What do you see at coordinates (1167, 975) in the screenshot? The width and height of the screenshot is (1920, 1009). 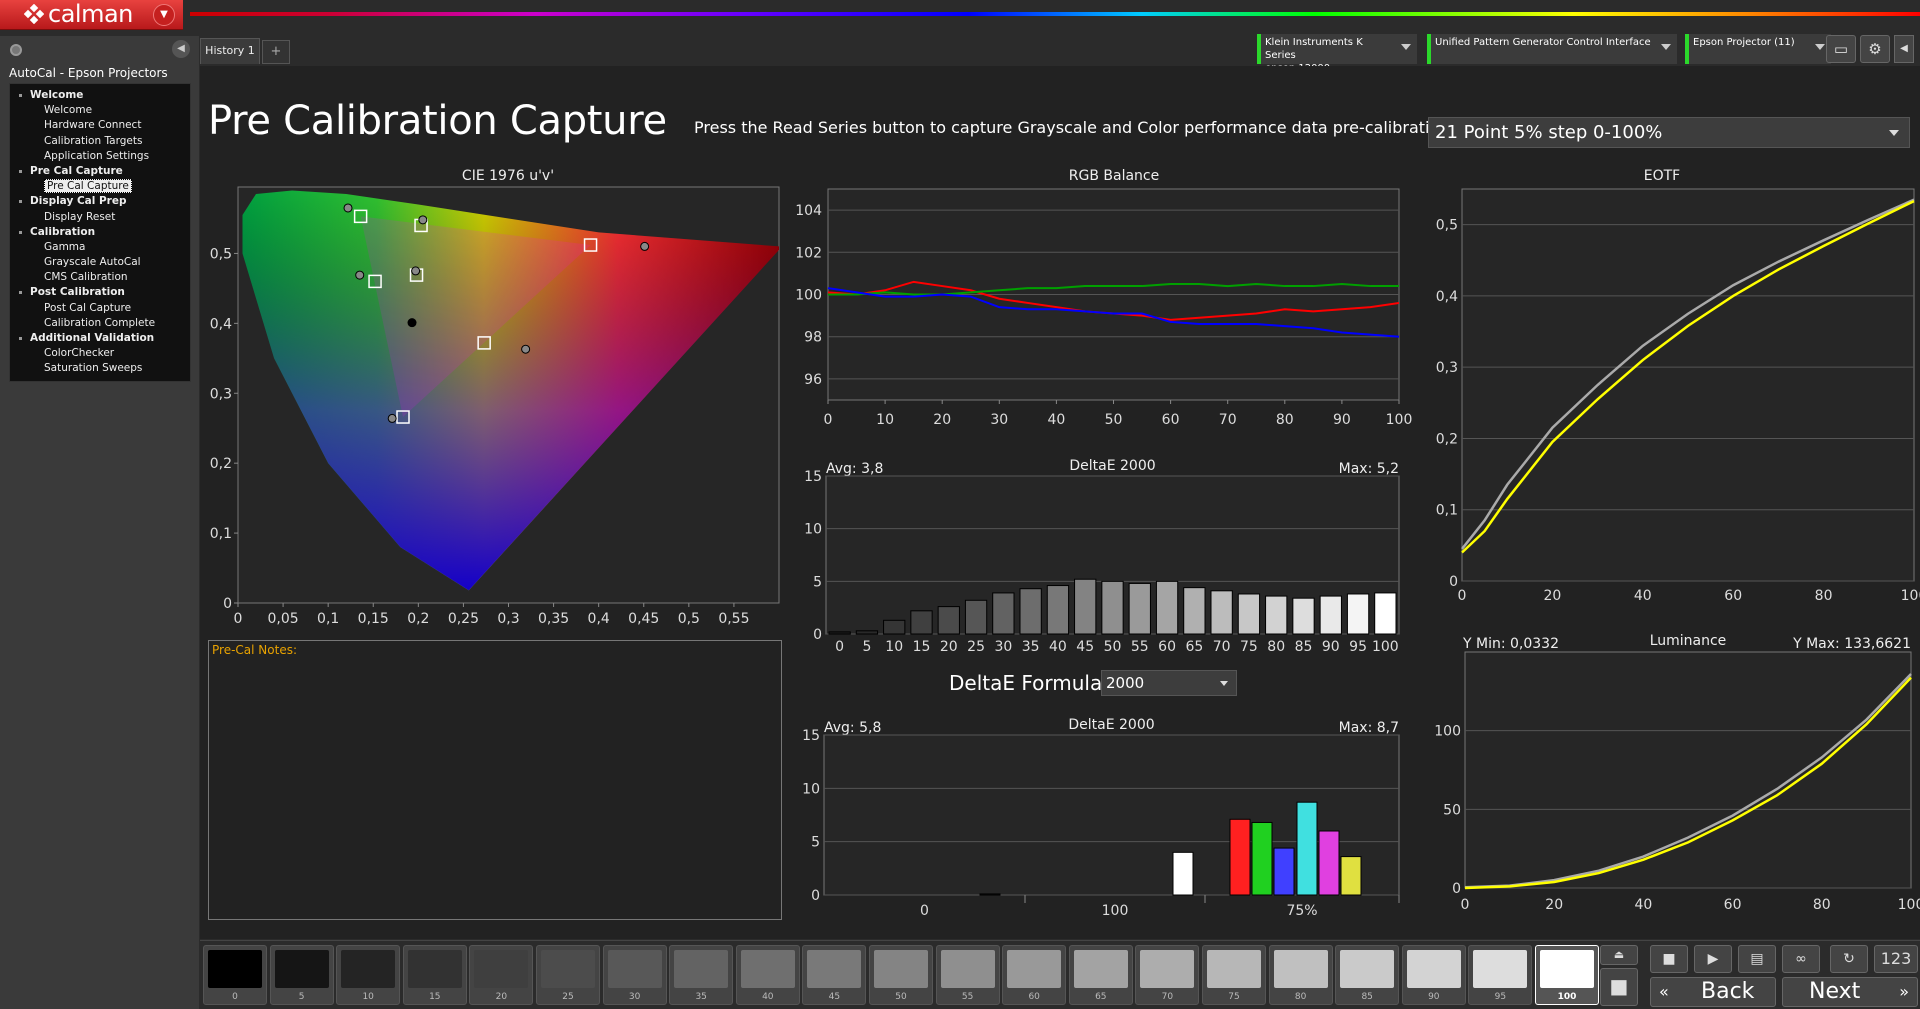 I see `swatch-70: 70` at bounding box center [1167, 975].